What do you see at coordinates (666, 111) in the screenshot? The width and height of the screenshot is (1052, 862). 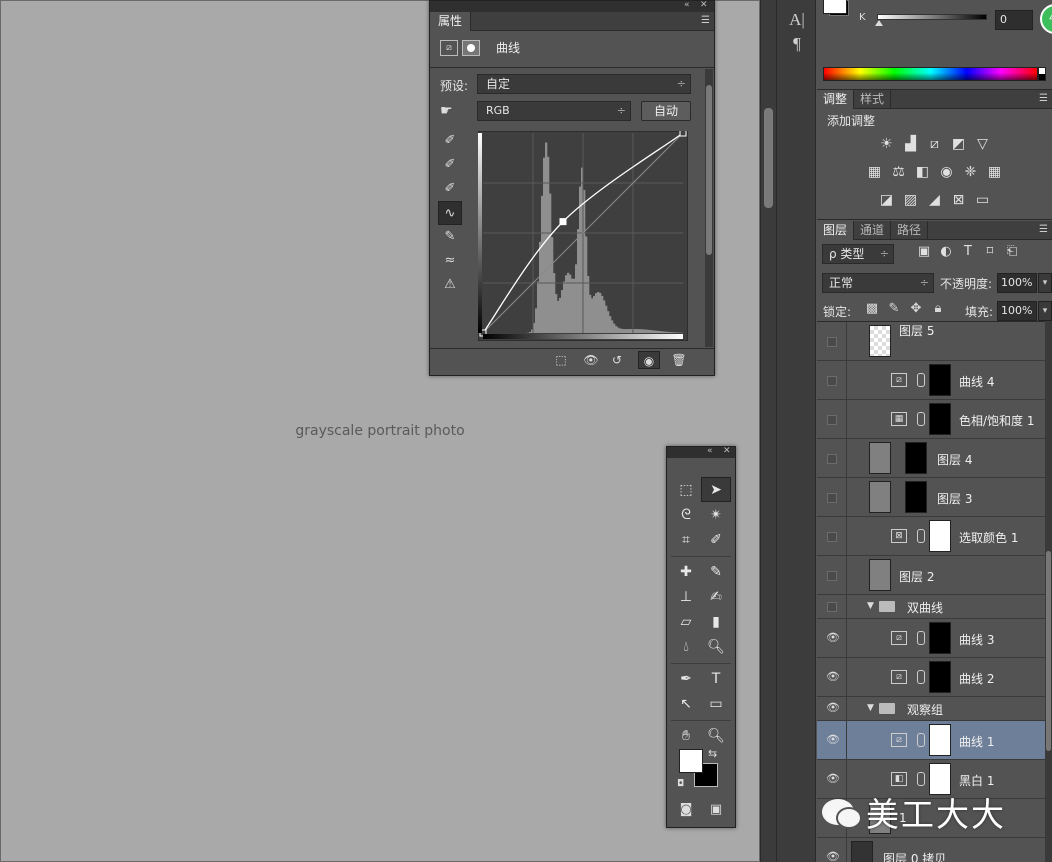 I see `auto-button: 自动` at bounding box center [666, 111].